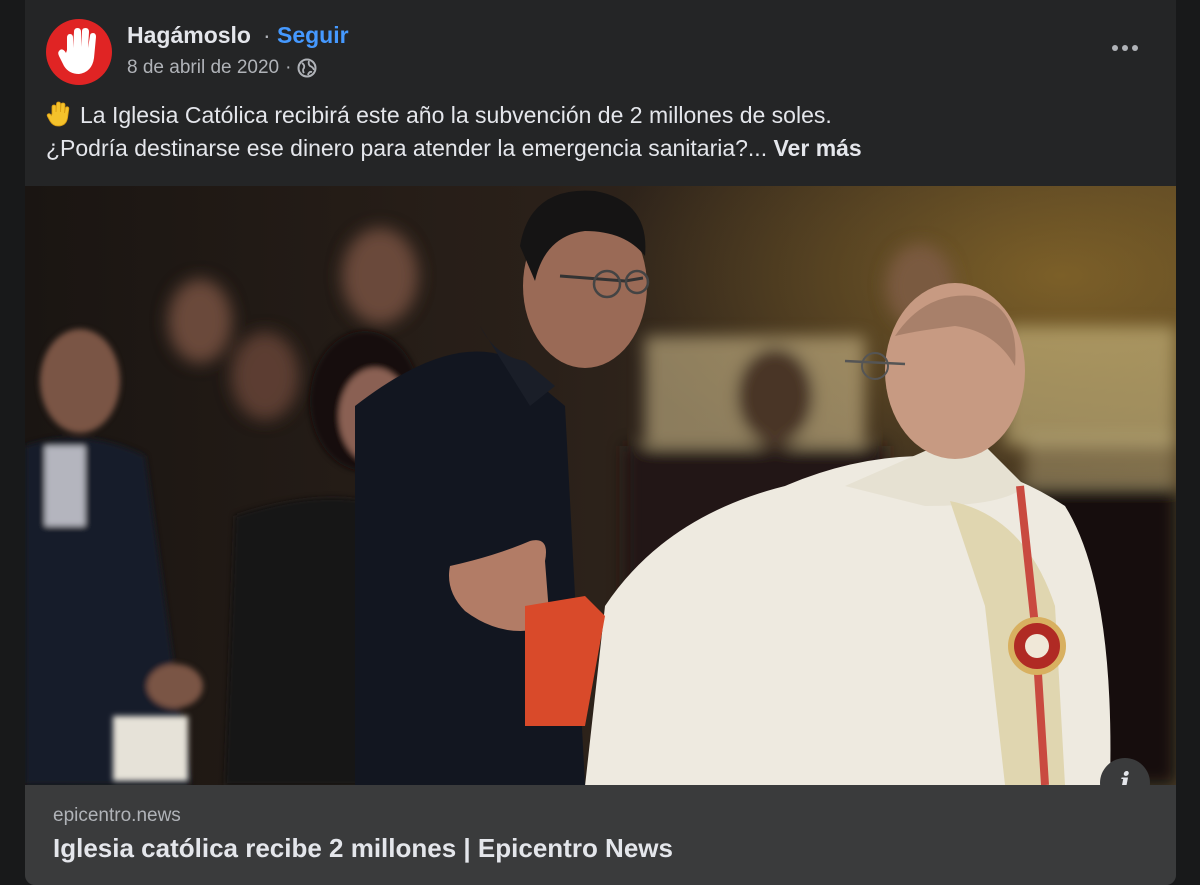  Describe the element at coordinates (307, 68) in the screenshot. I see `globe-icon` at that location.